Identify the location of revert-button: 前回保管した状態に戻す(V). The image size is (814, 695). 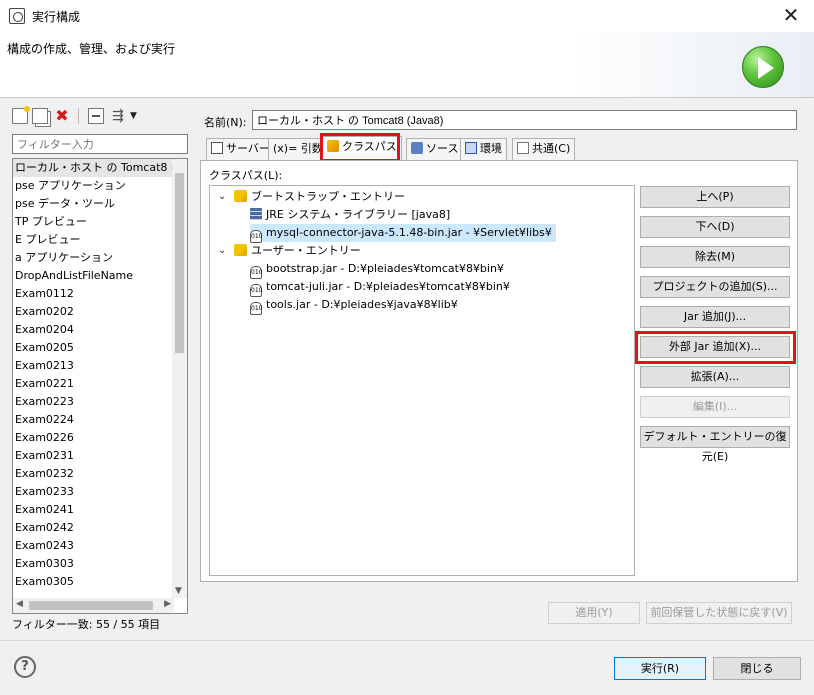
(719, 613).